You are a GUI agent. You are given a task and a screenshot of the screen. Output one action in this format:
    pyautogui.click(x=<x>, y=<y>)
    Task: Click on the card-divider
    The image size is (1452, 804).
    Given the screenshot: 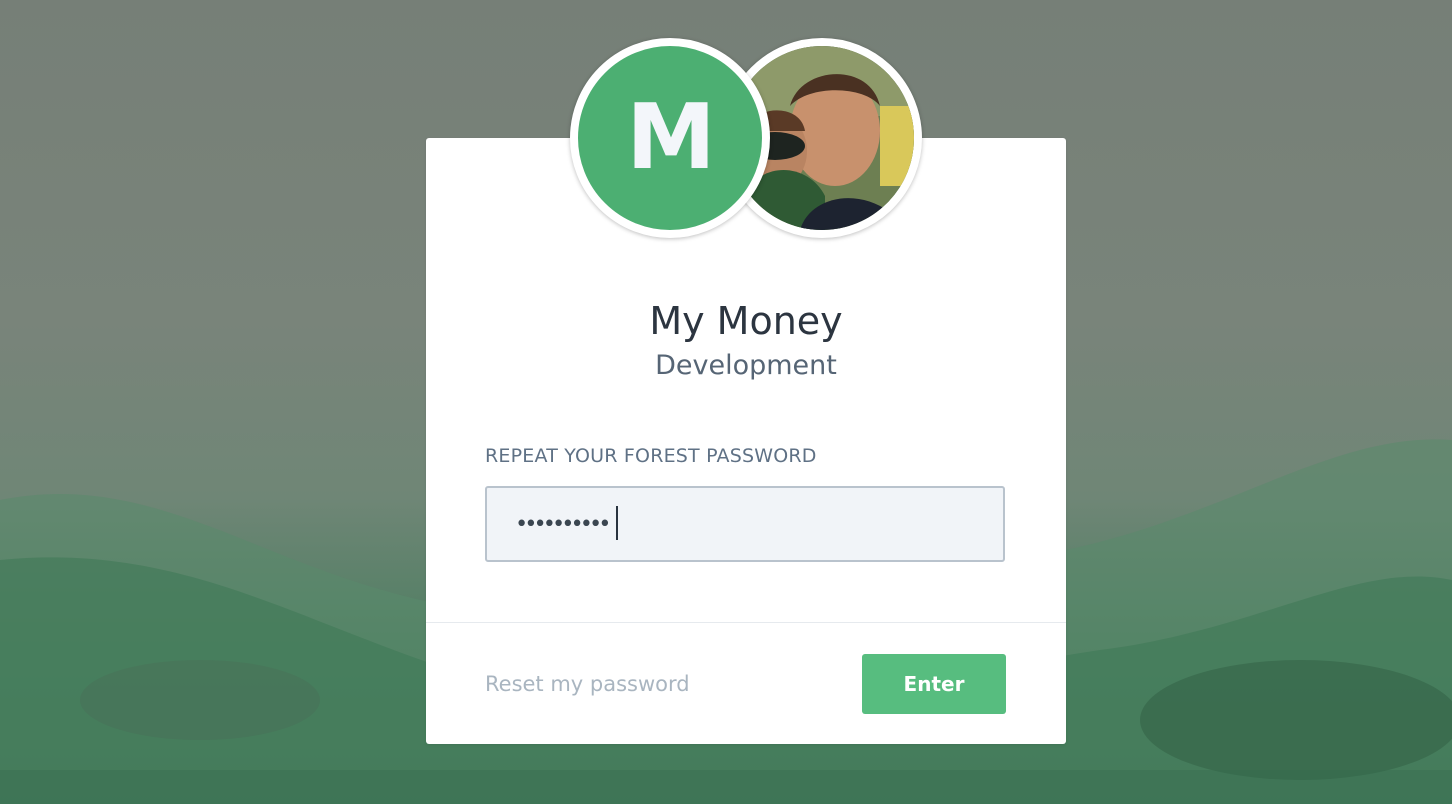 What is the action you would take?
    pyautogui.click(x=746, y=622)
    